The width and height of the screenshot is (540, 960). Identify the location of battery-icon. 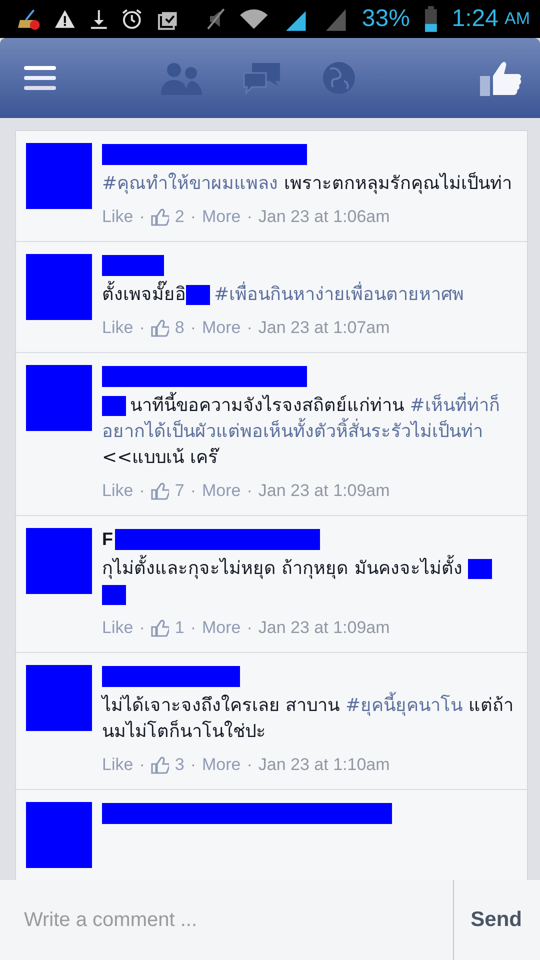
(431, 19).